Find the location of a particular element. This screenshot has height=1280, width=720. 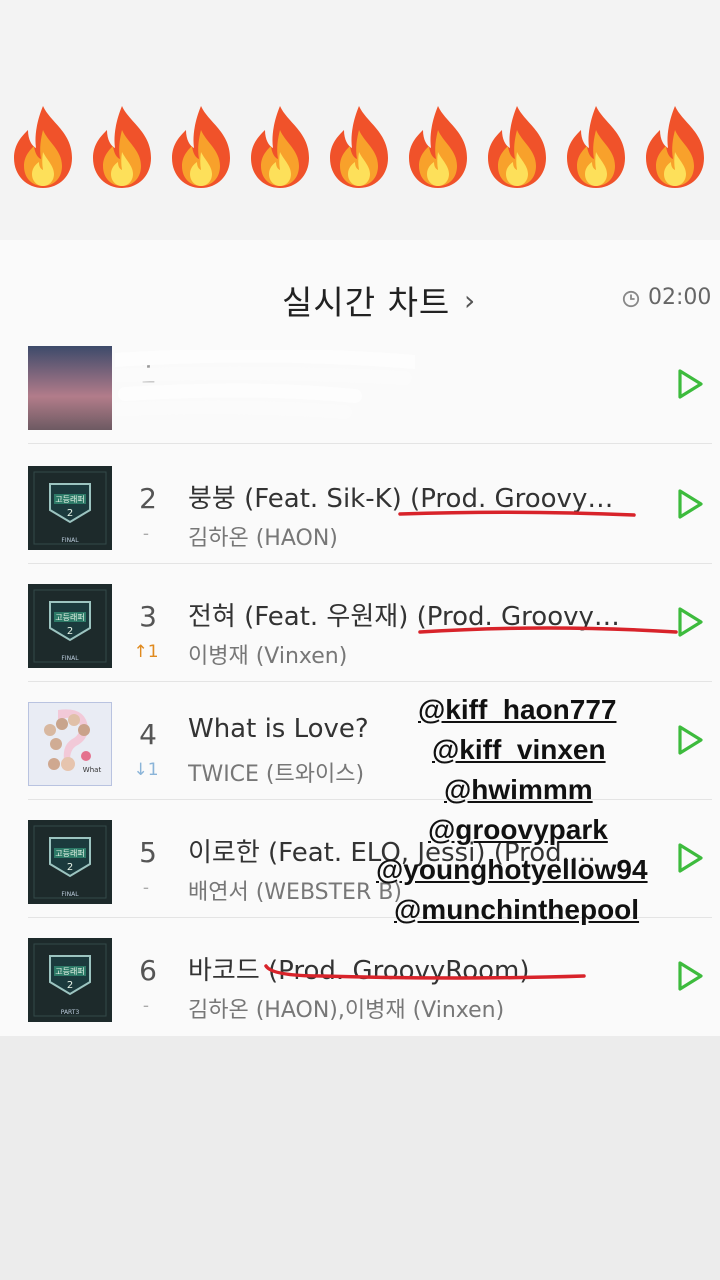

row-divider is located at coordinates (370, 443).